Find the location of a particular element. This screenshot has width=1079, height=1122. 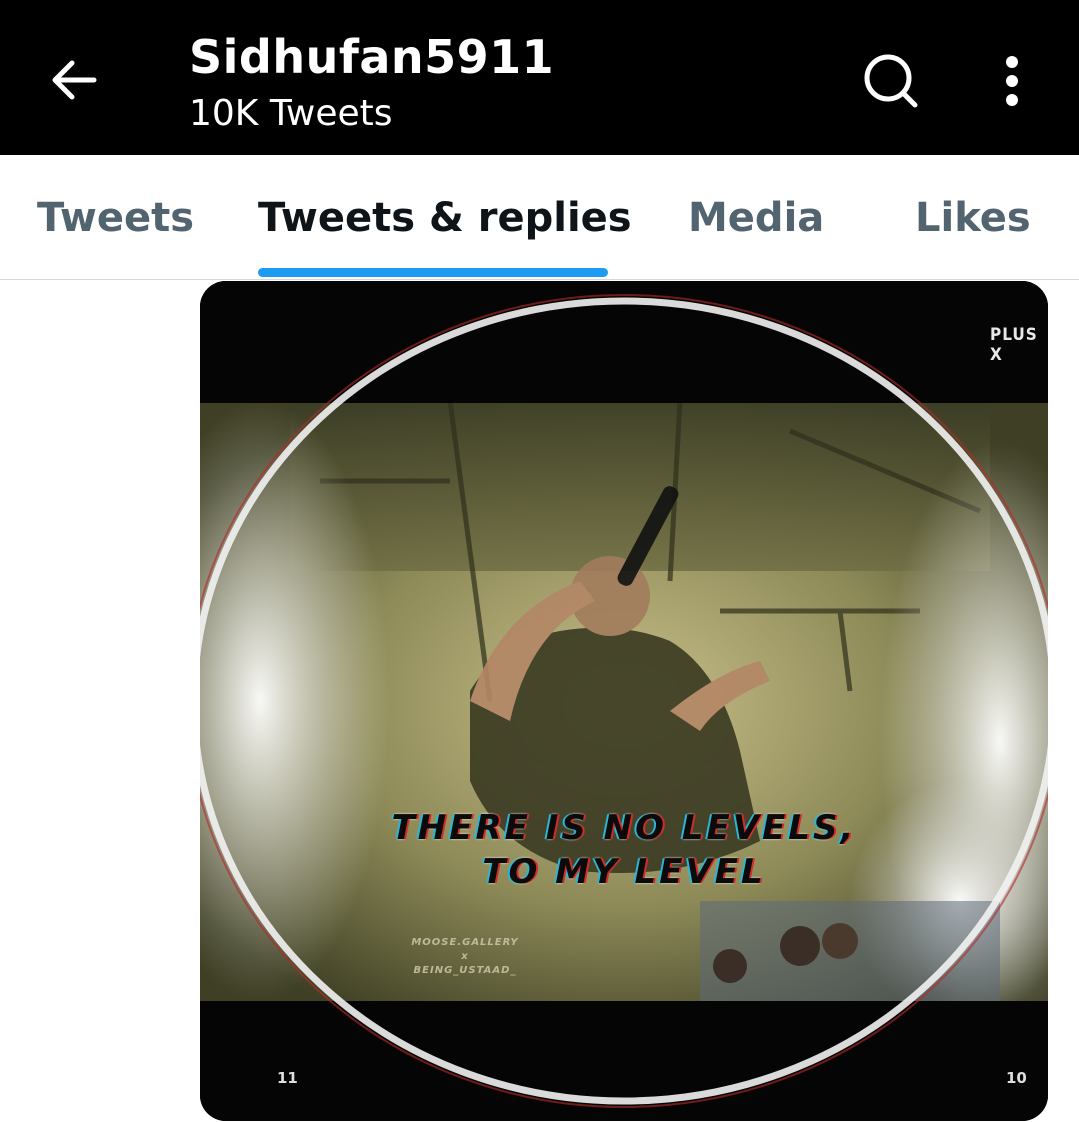

search-icon is located at coordinates (891, 81).